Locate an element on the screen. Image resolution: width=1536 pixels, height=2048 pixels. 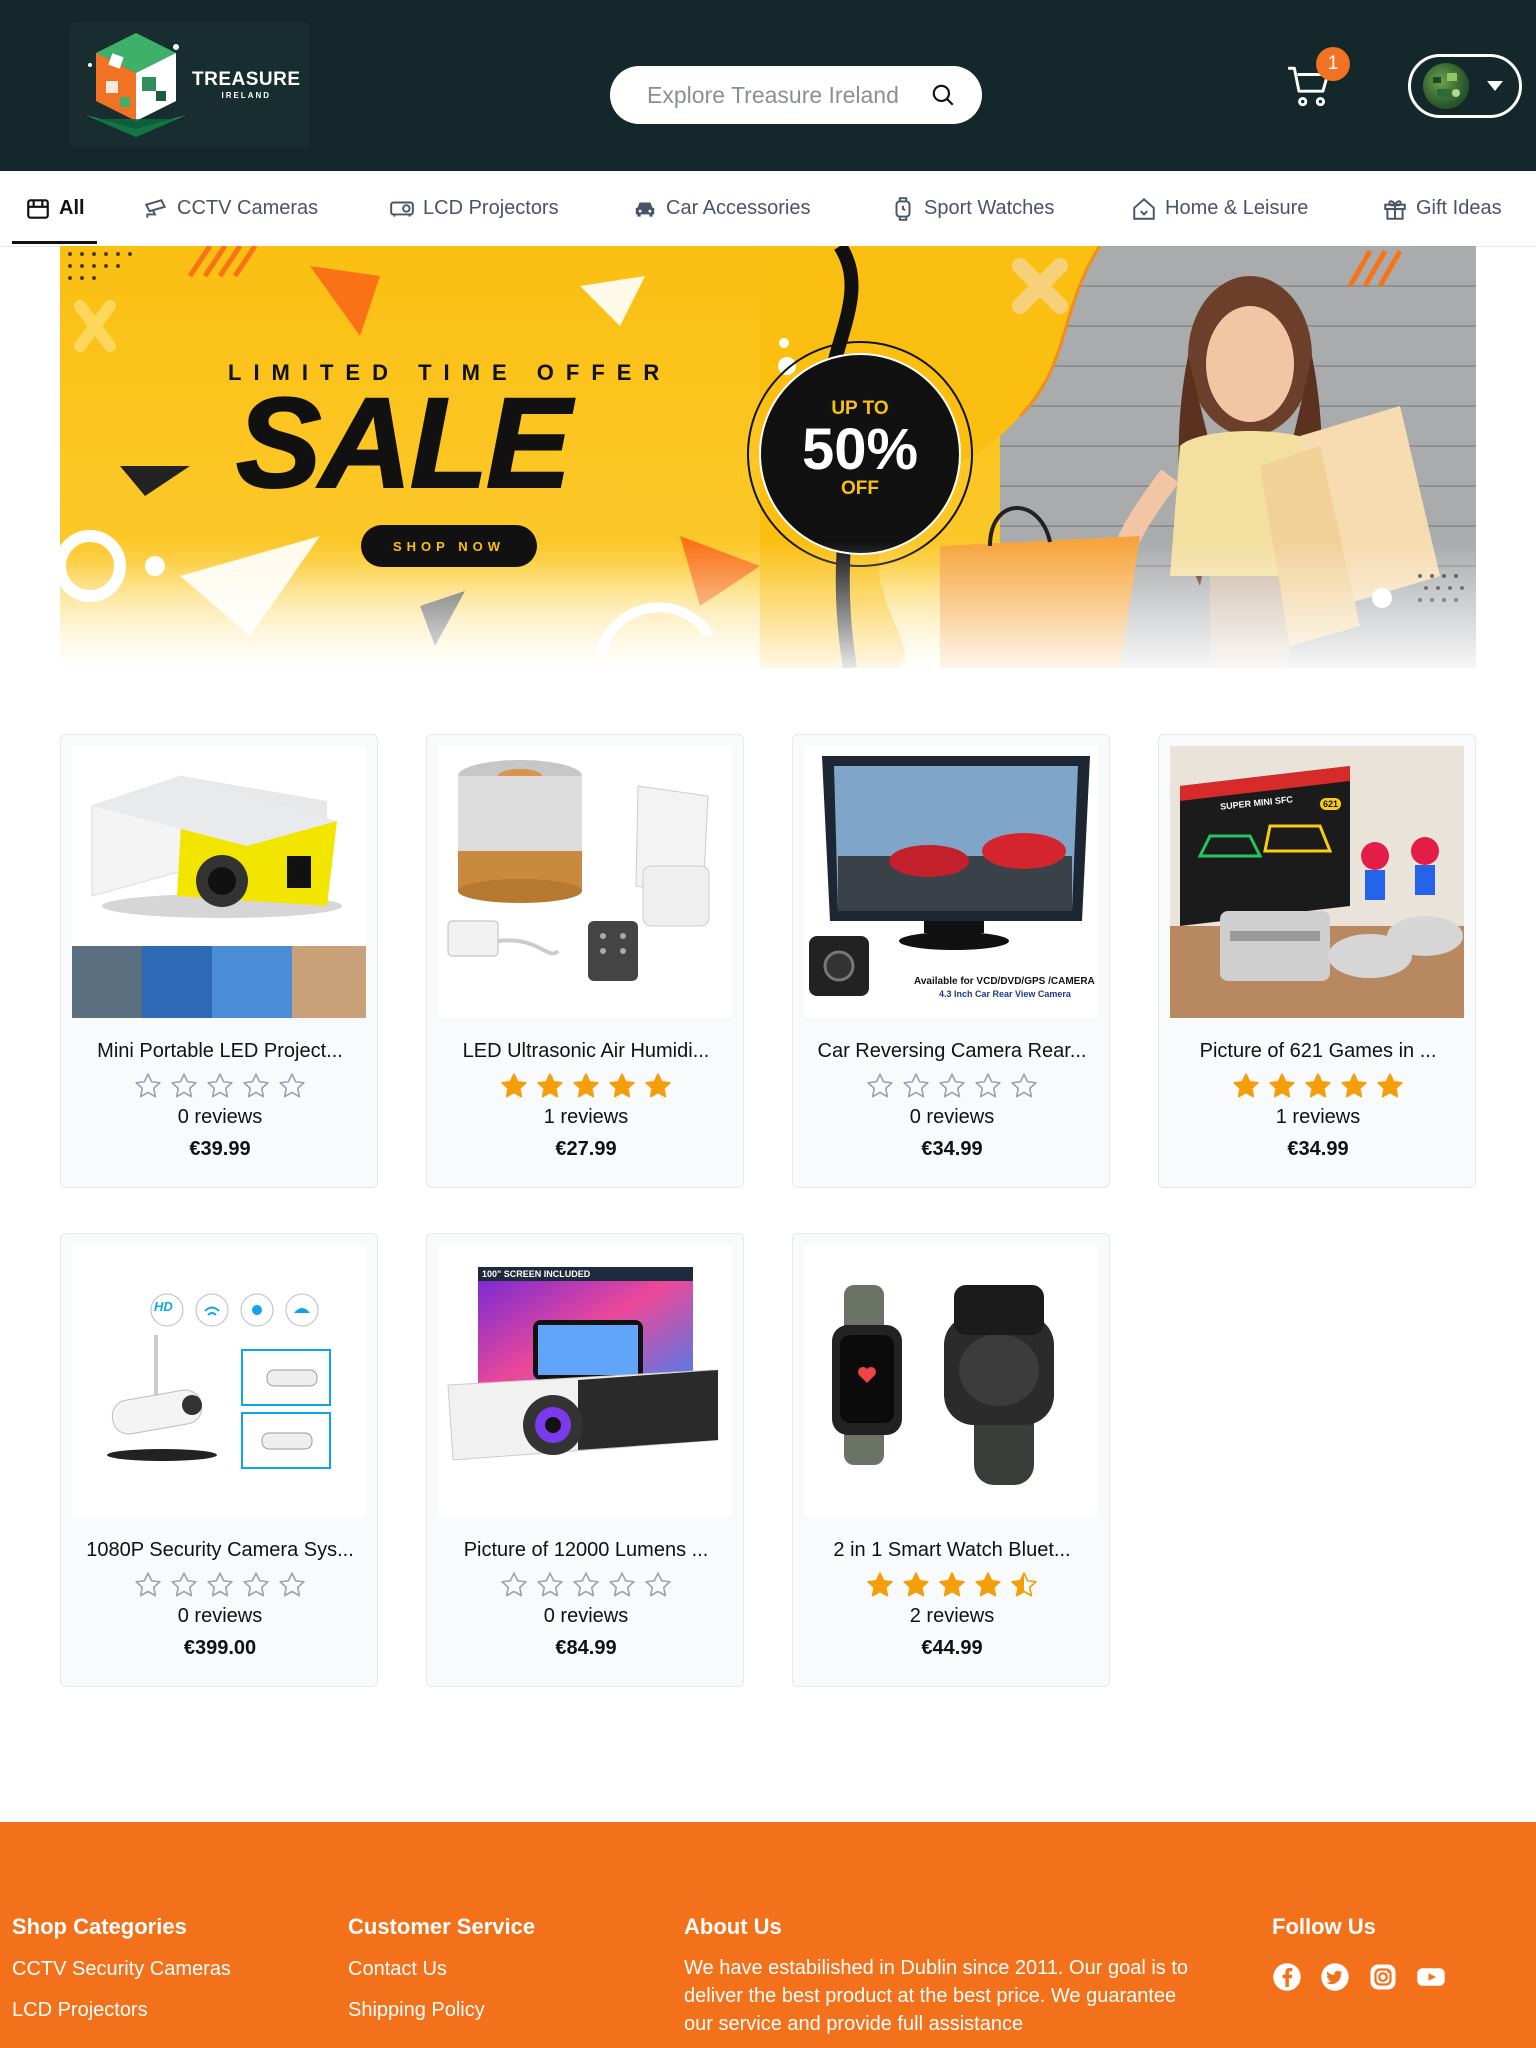
tab-all: All is located at coordinates (55, 208).